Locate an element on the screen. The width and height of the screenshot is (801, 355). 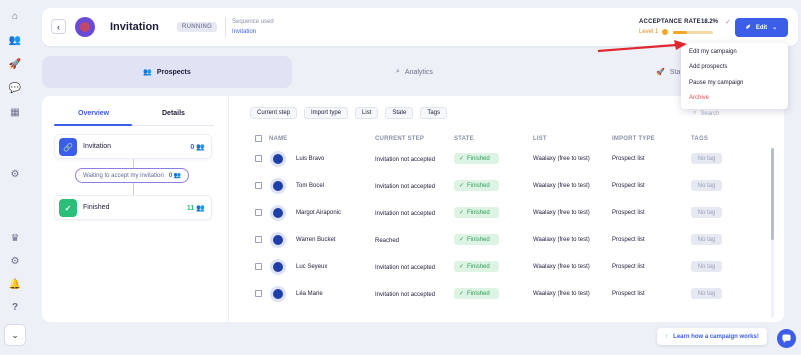
filter-import-type: Import type is located at coordinates (326, 113).